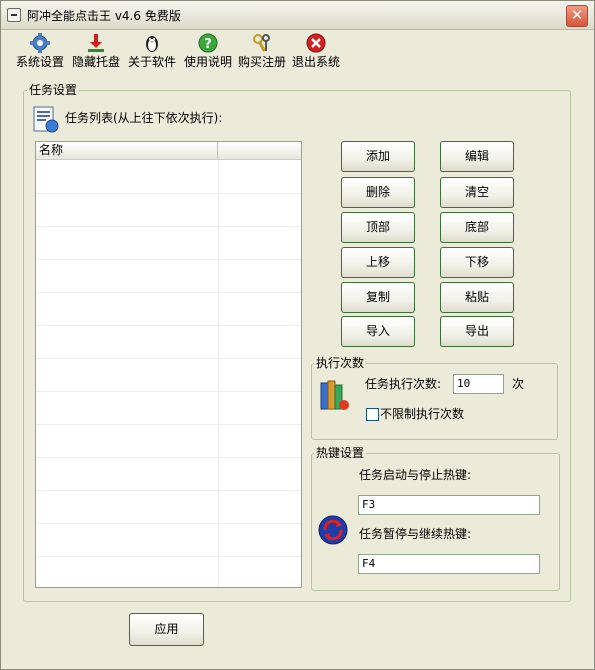  Describe the element at coordinates (152, 44) in the screenshot. I see `penguin-icon` at that location.